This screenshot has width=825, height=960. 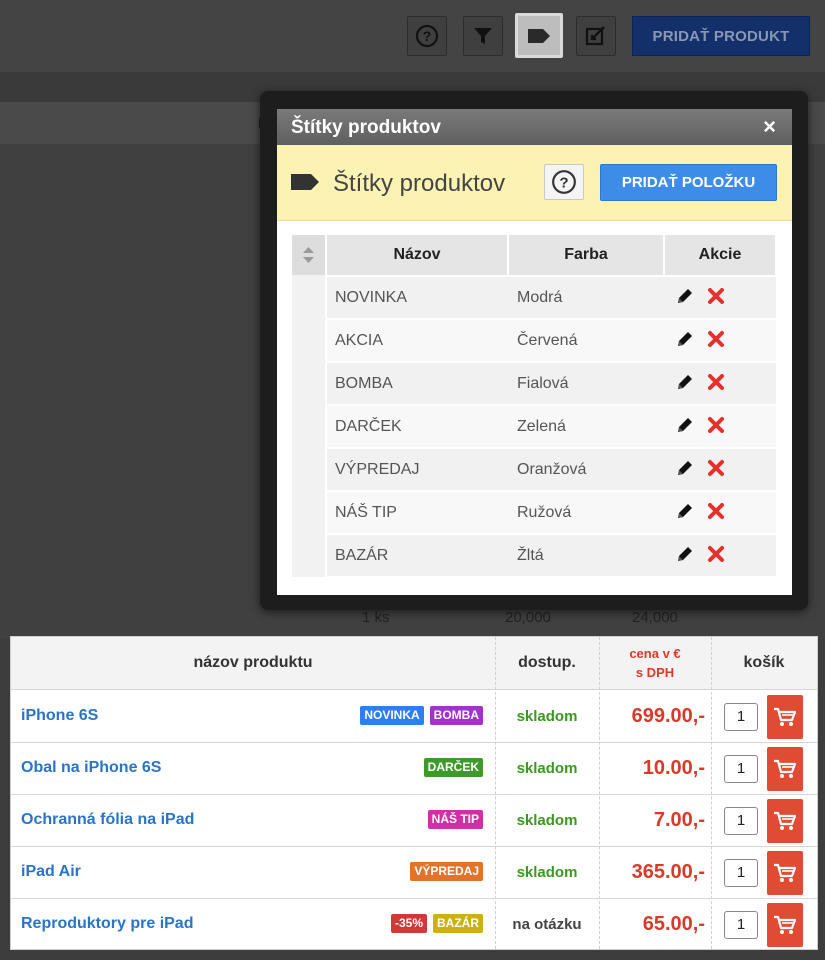 I want to click on product-badge: VÝPREDAJ, so click(x=446, y=871).